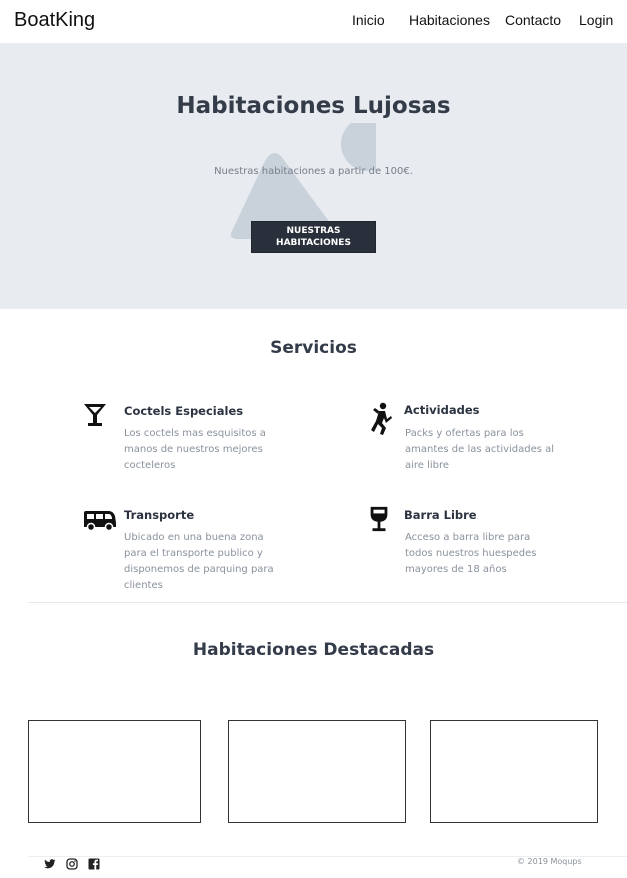  What do you see at coordinates (381, 418) in the screenshot?
I see `activity-icon` at bounding box center [381, 418].